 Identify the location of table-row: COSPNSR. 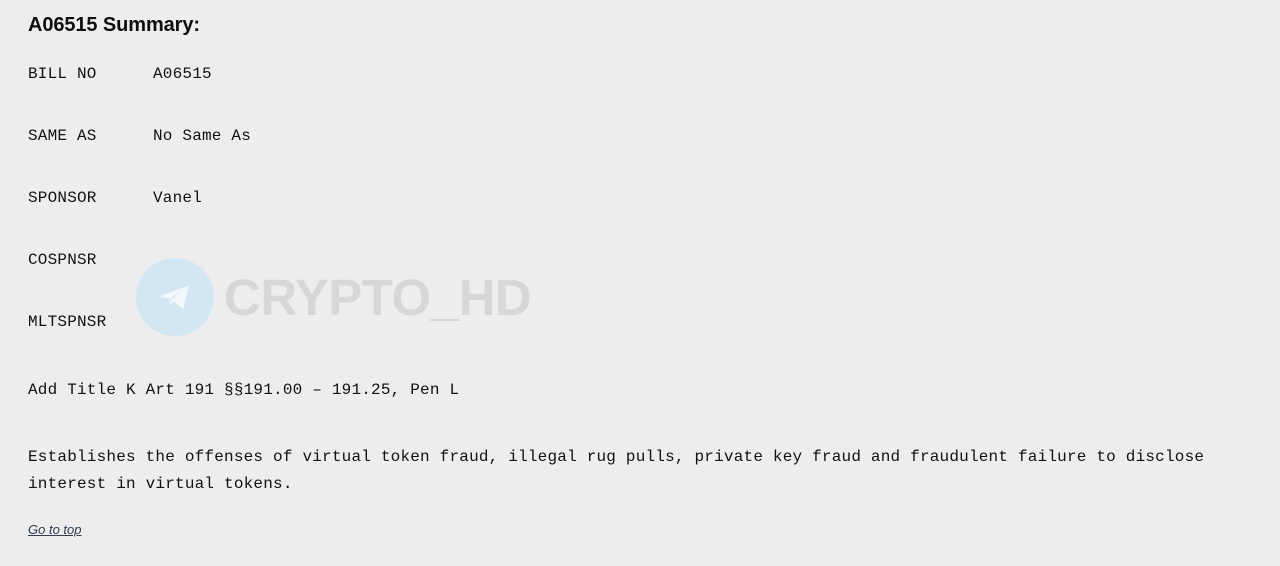
(139, 283).